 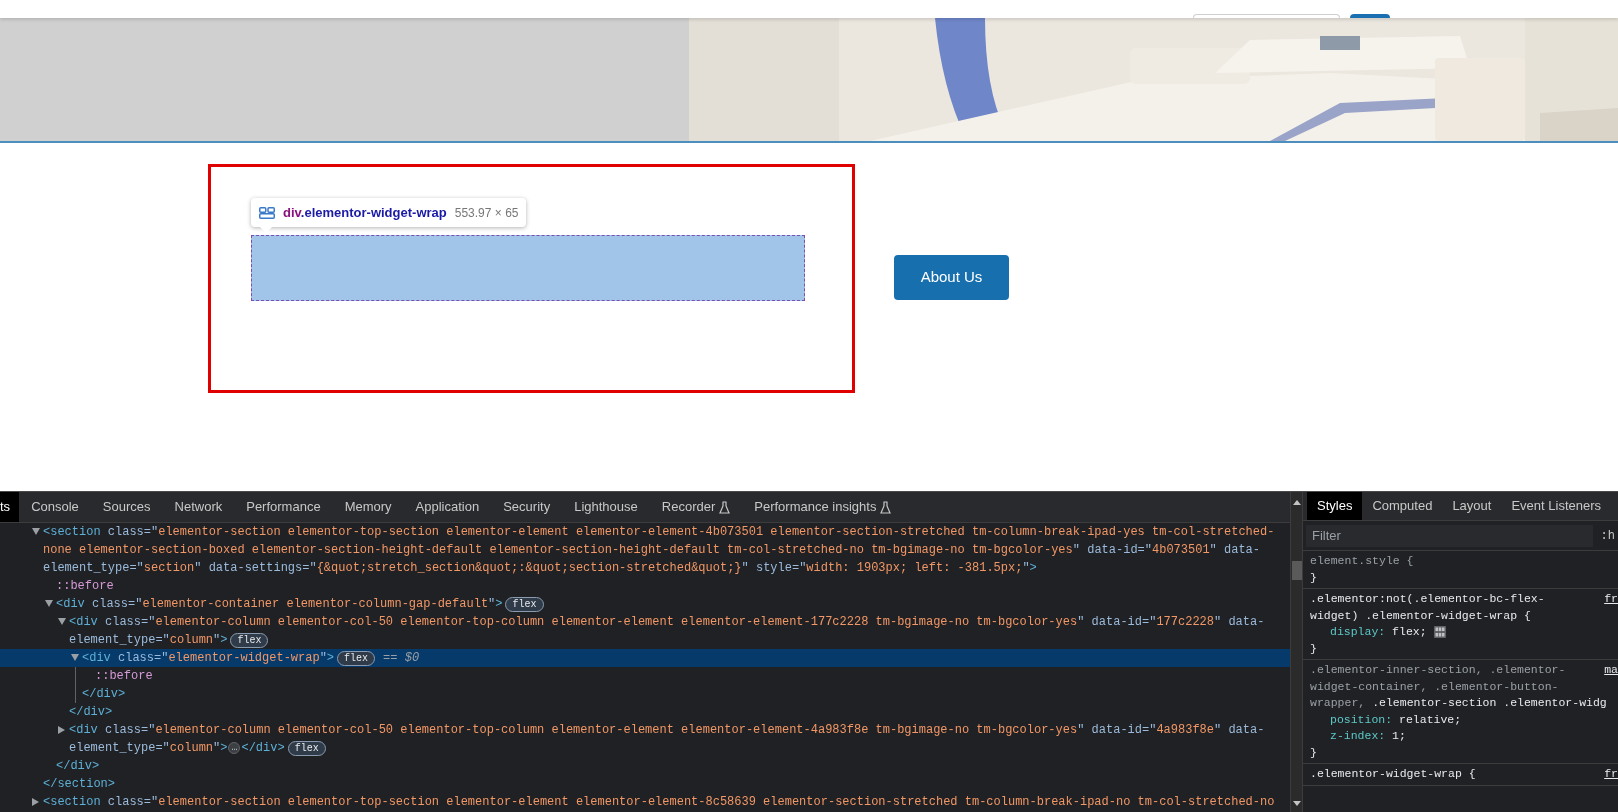 What do you see at coordinates (606, 507) in the screenshot?
I see `devtools-tab: Lighthouse` at bounding box center [606, 507].